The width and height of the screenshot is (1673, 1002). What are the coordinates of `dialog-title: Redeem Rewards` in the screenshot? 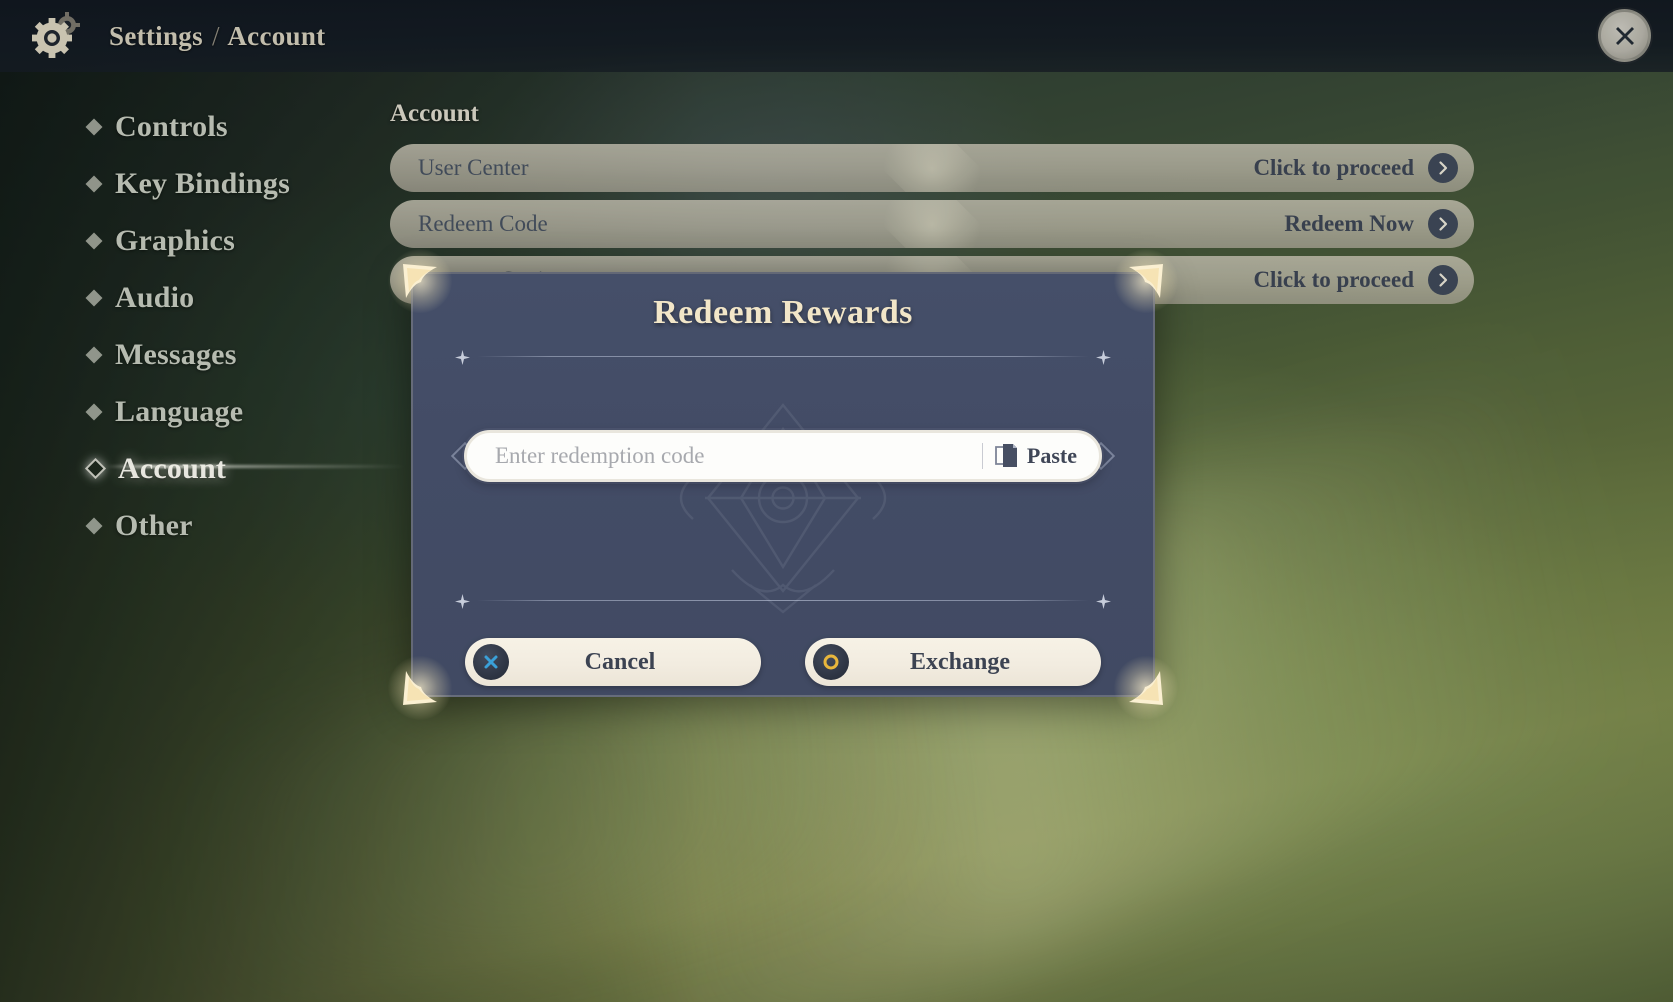 It's located at (783, 312).